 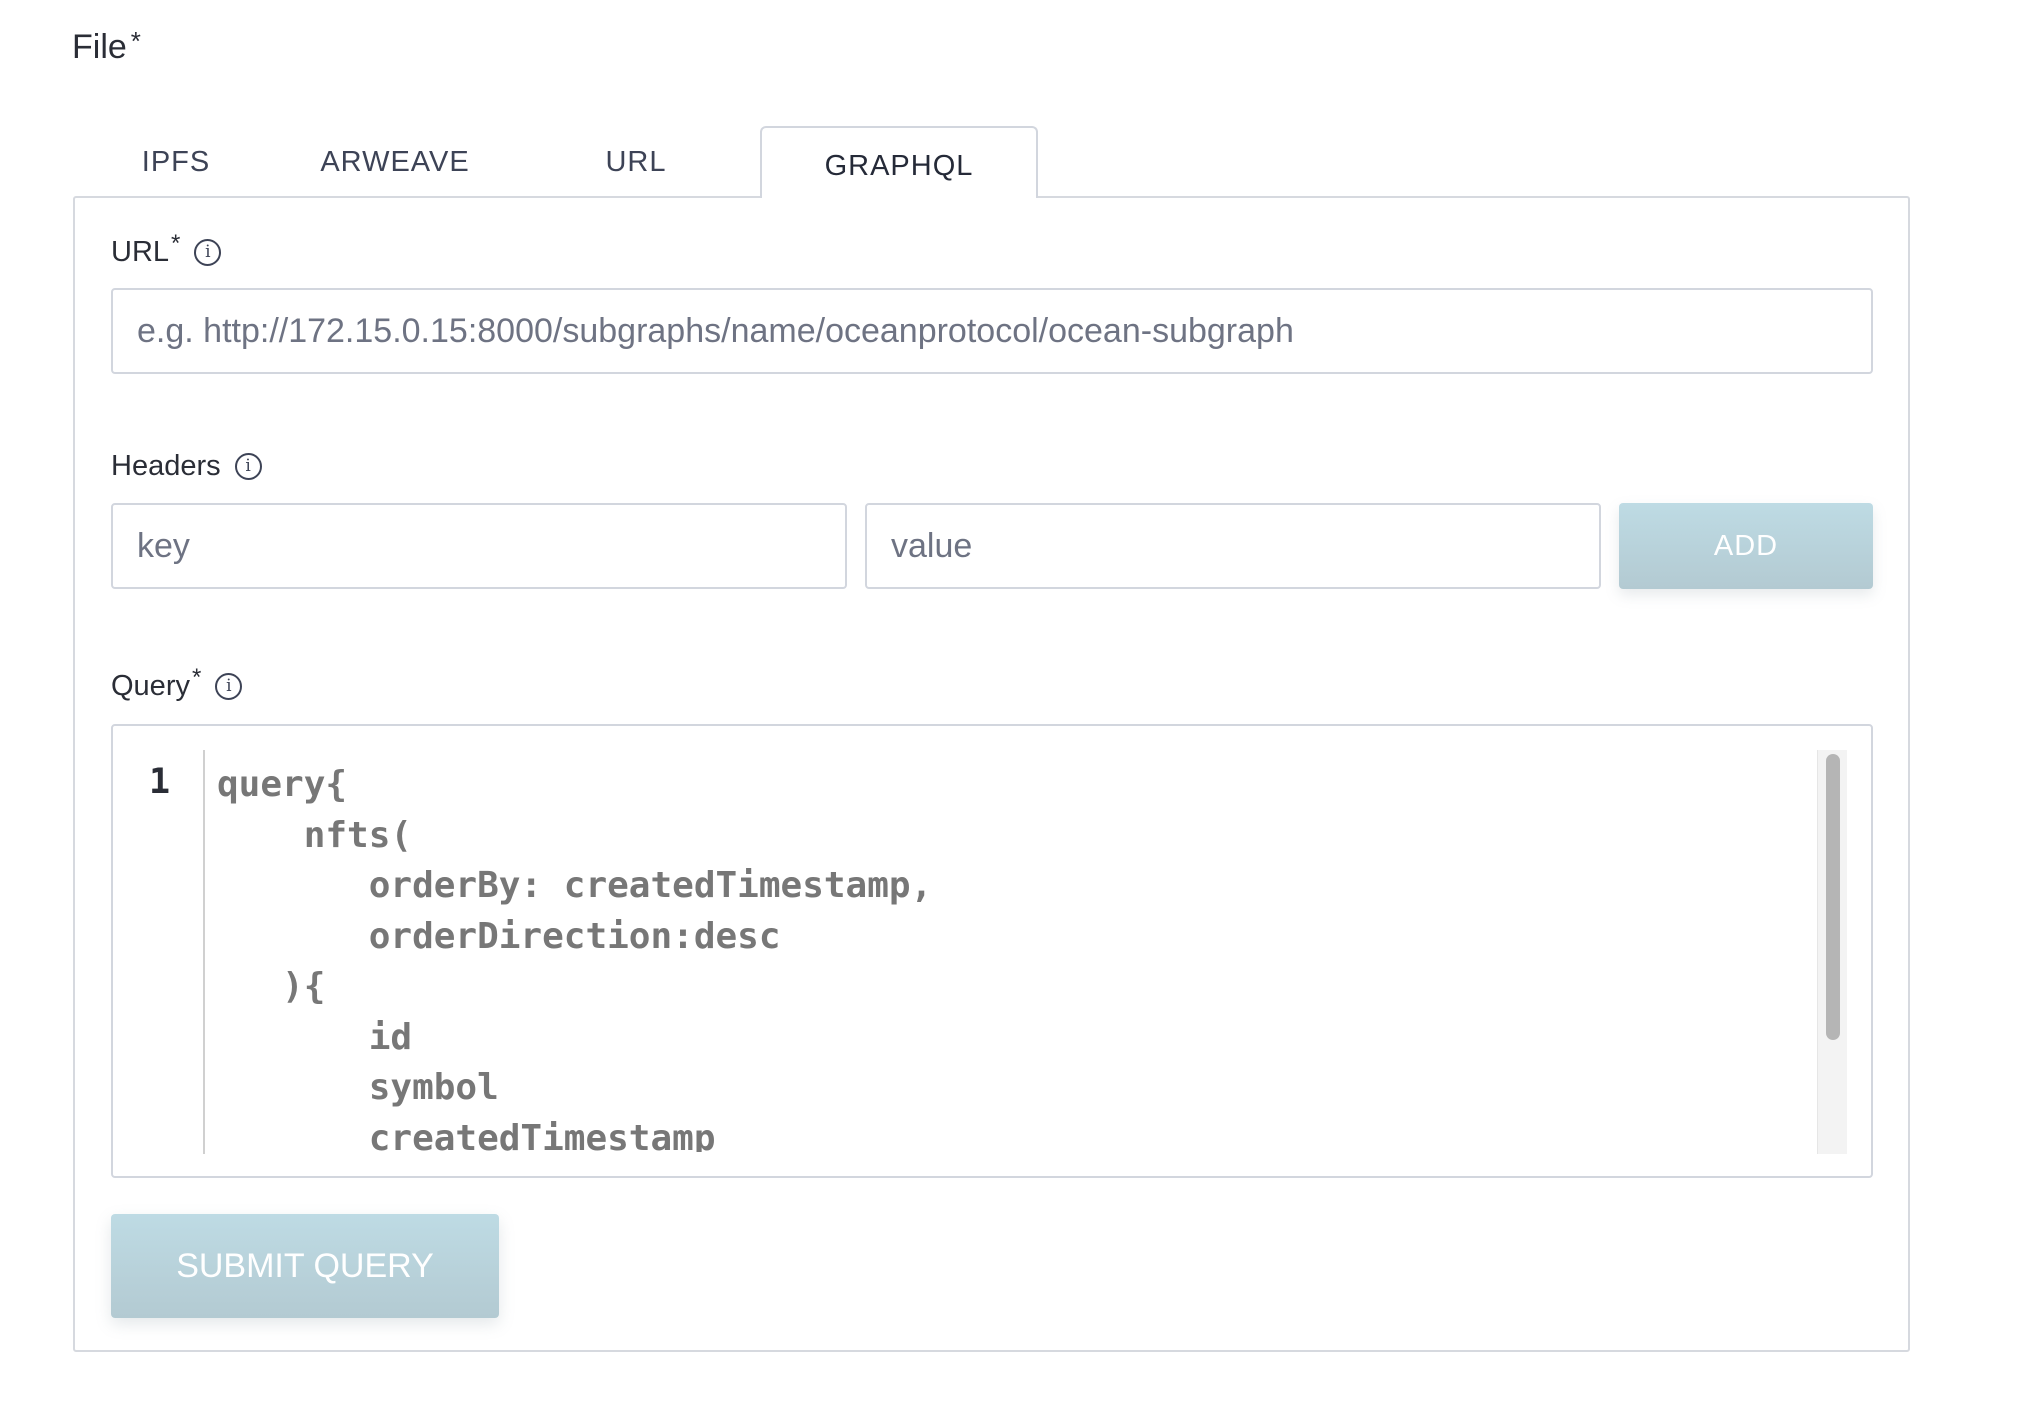 What do you see at coordinates (99, 47) in the screenshot?
I see `file-label-text: File` at bounding box center [99, 47].